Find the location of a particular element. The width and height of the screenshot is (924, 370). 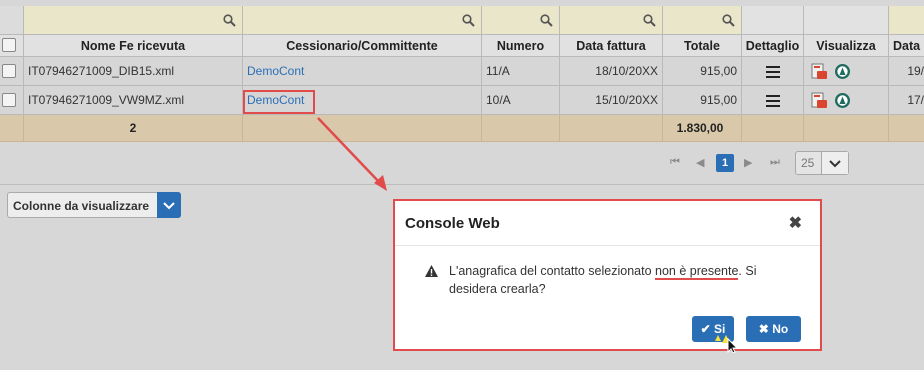

mouse-cursor-icon is located at coordinates (727, 344).